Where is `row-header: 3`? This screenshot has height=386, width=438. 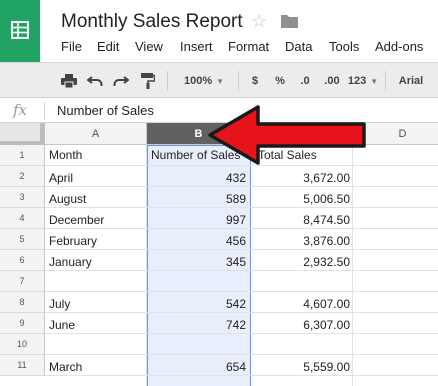
row-header: 3 is located at coordinates (22, 197).